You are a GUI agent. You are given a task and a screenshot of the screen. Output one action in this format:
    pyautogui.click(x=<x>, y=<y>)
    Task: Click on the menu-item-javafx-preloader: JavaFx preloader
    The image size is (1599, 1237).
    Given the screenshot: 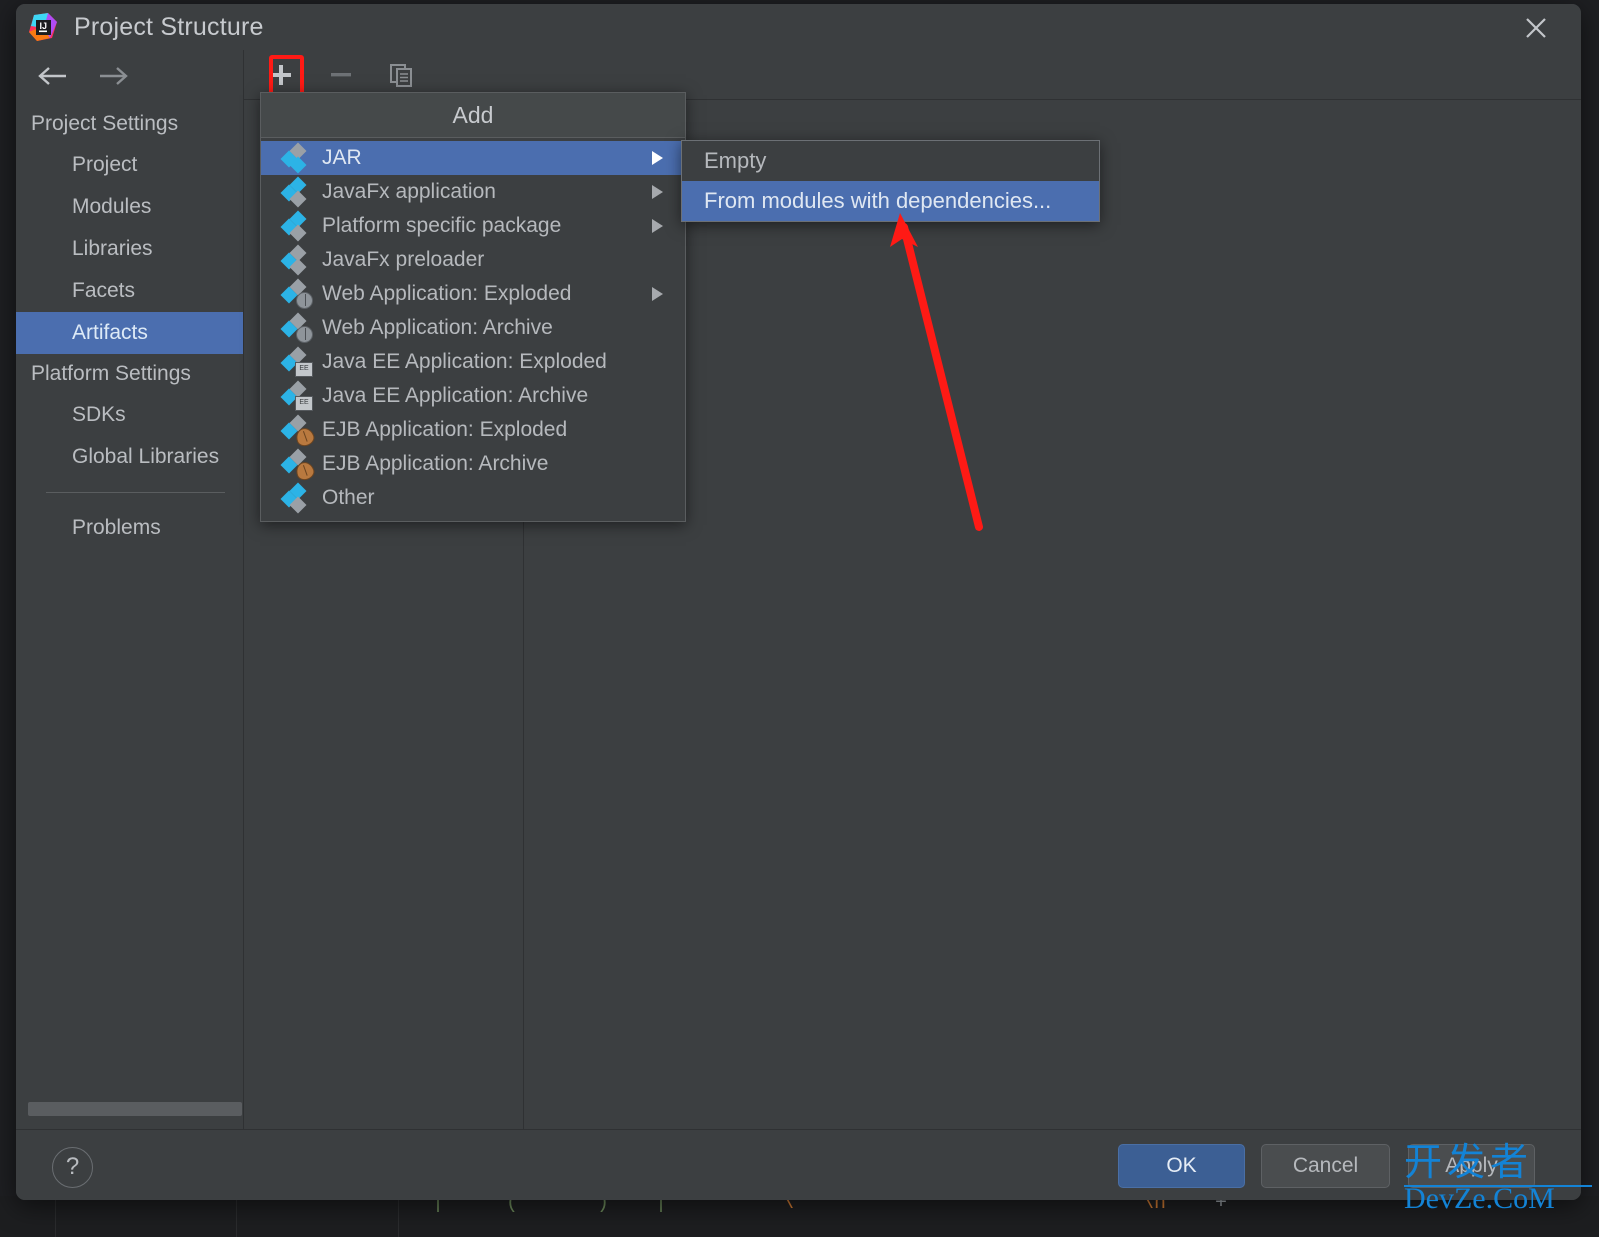 What is the action you would take?
    pyautogui.click(x=473, y=260)
    